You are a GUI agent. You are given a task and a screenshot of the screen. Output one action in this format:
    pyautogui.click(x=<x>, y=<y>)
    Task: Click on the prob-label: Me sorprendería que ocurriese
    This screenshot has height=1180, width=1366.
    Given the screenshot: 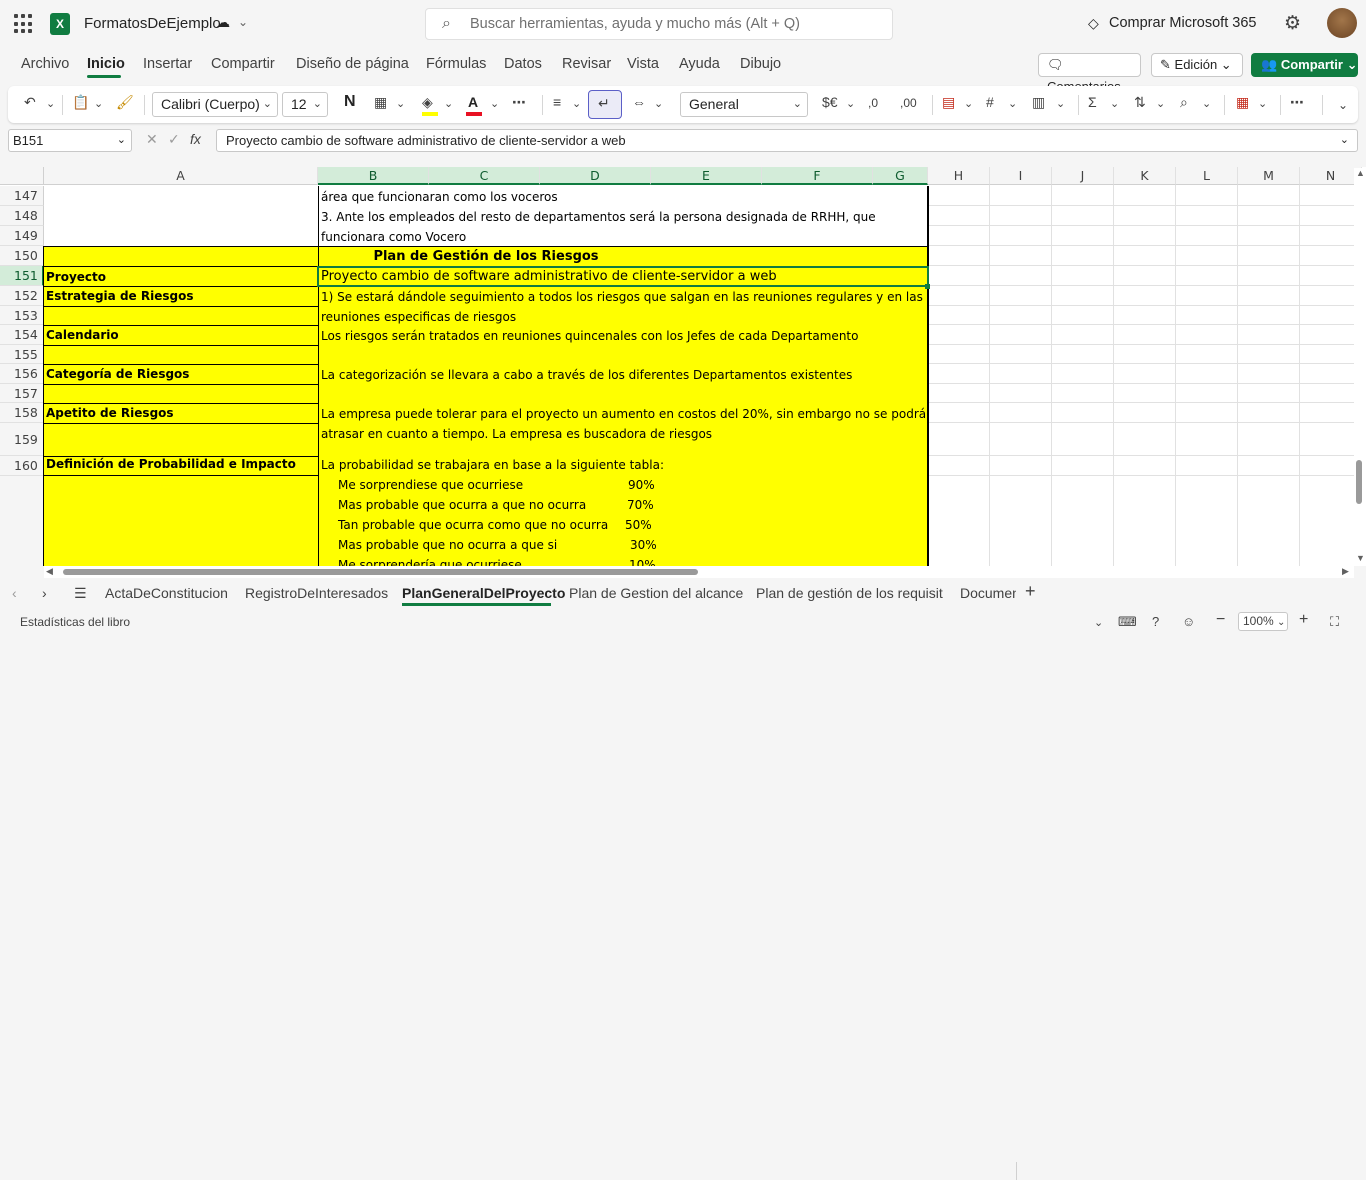 What is the action you would take?
    pyautogui.click(x=430, y=562)
    